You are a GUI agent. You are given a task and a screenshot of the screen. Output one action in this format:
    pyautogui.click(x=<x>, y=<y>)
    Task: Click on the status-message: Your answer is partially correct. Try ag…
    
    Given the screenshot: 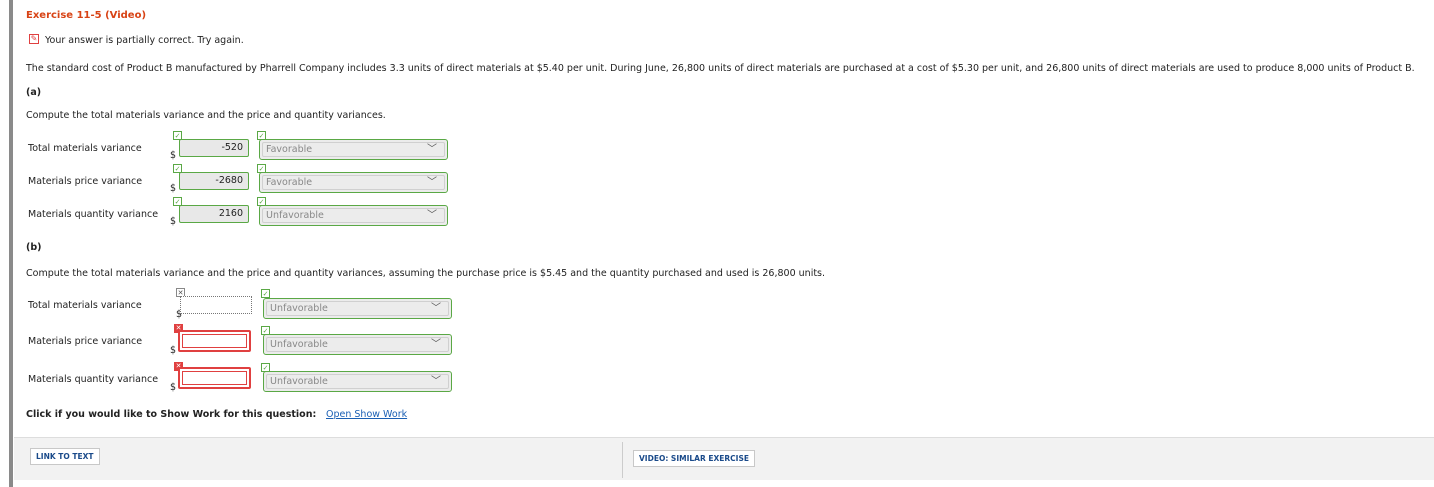 What is the action you would take?
    pyautogui.click(x=144, y=40)
    